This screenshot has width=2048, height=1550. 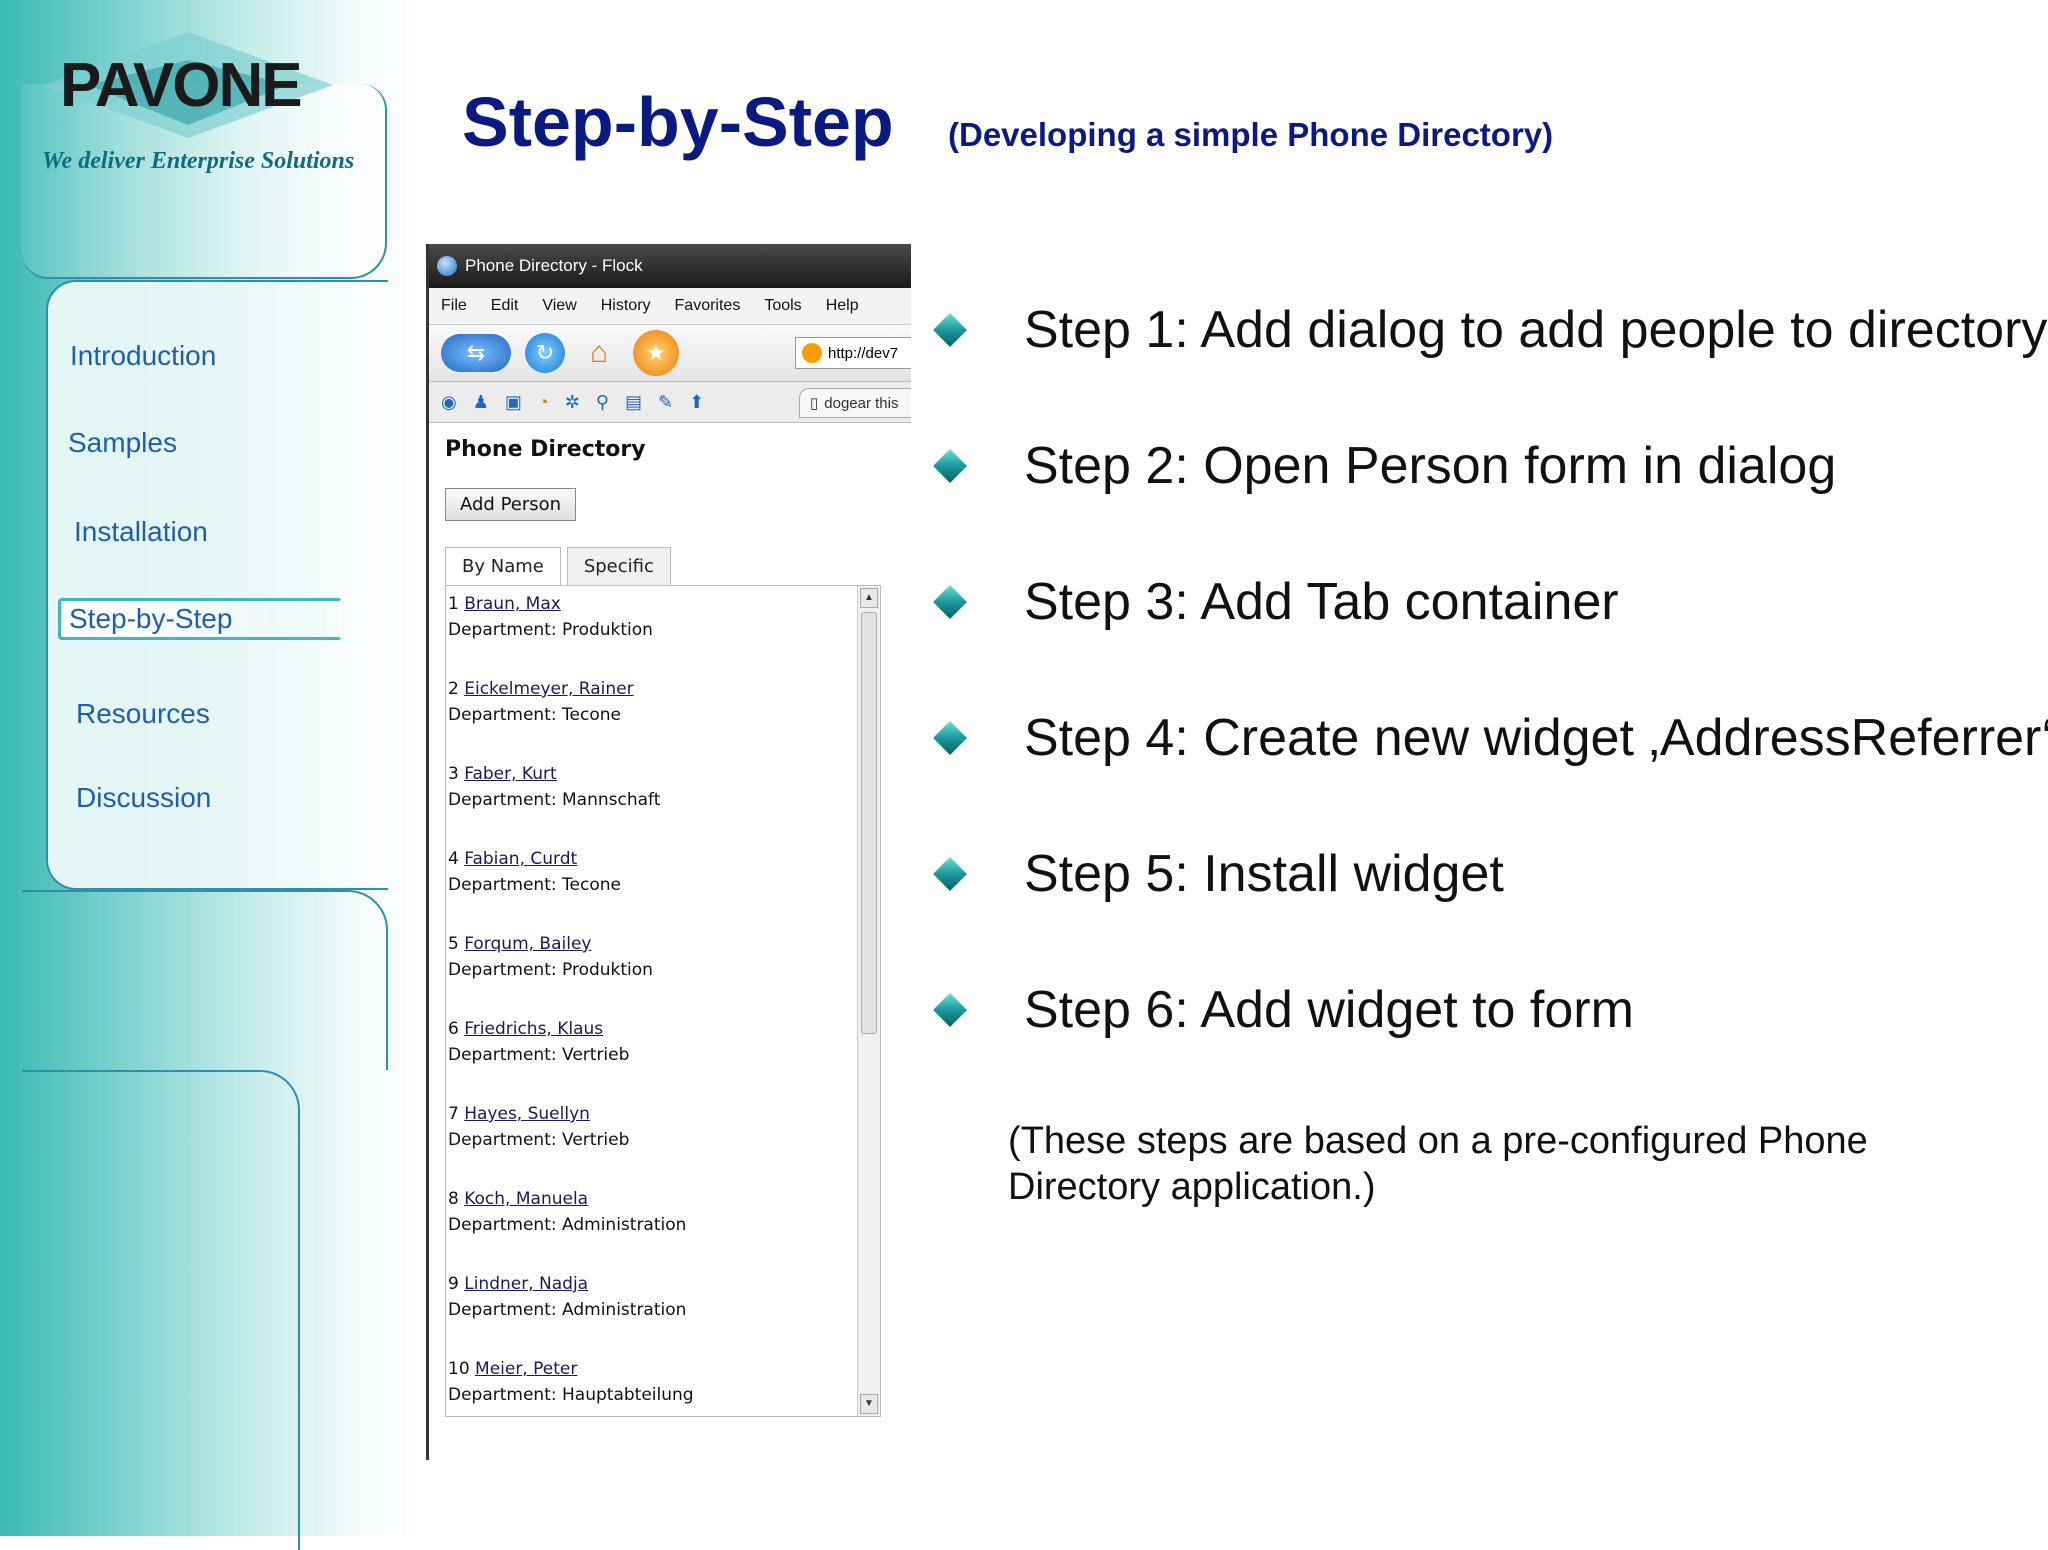 I want to click on menu-favorites: Favorites, so click(x=708, y=306).